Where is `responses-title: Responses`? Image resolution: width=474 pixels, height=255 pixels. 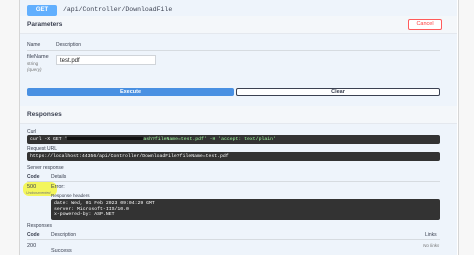 responses-title: Responses is located at coordinates (44, 114).